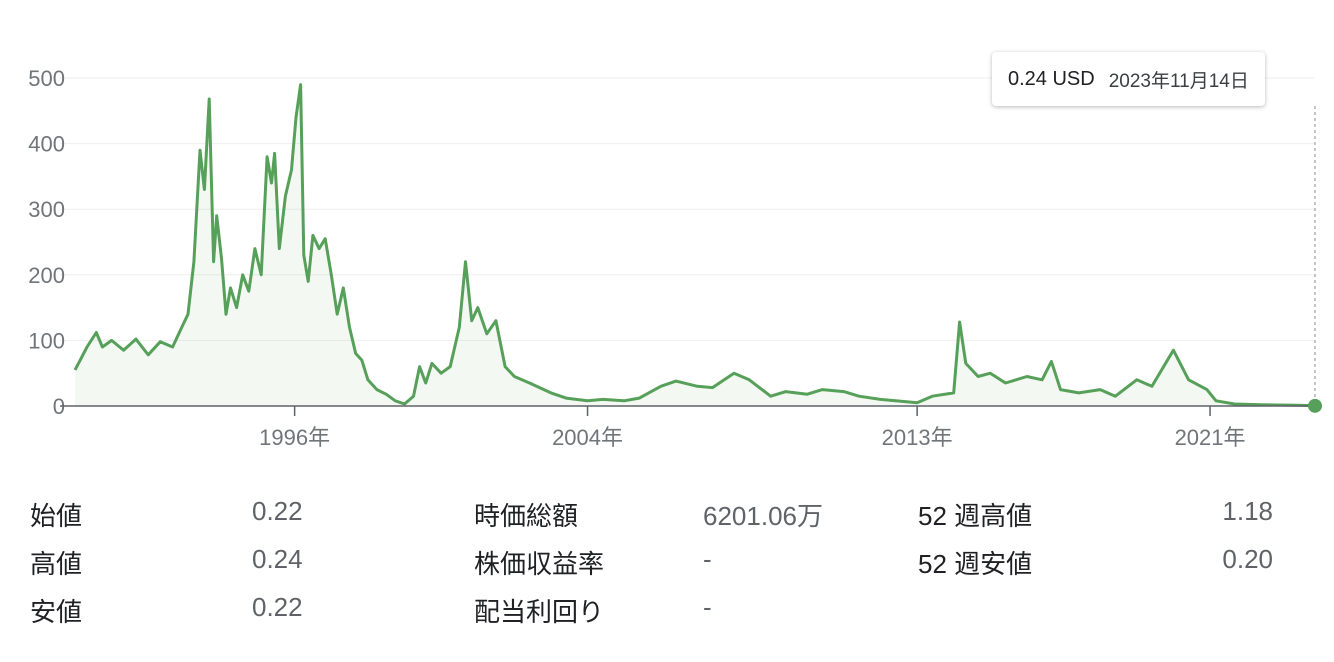 The height and width of the screenshot is (662, 1334). What do you see at coordinates (56, 564) in the screenshot?
I see `stat-label-high: 高値` at bounding box center [56, 564].